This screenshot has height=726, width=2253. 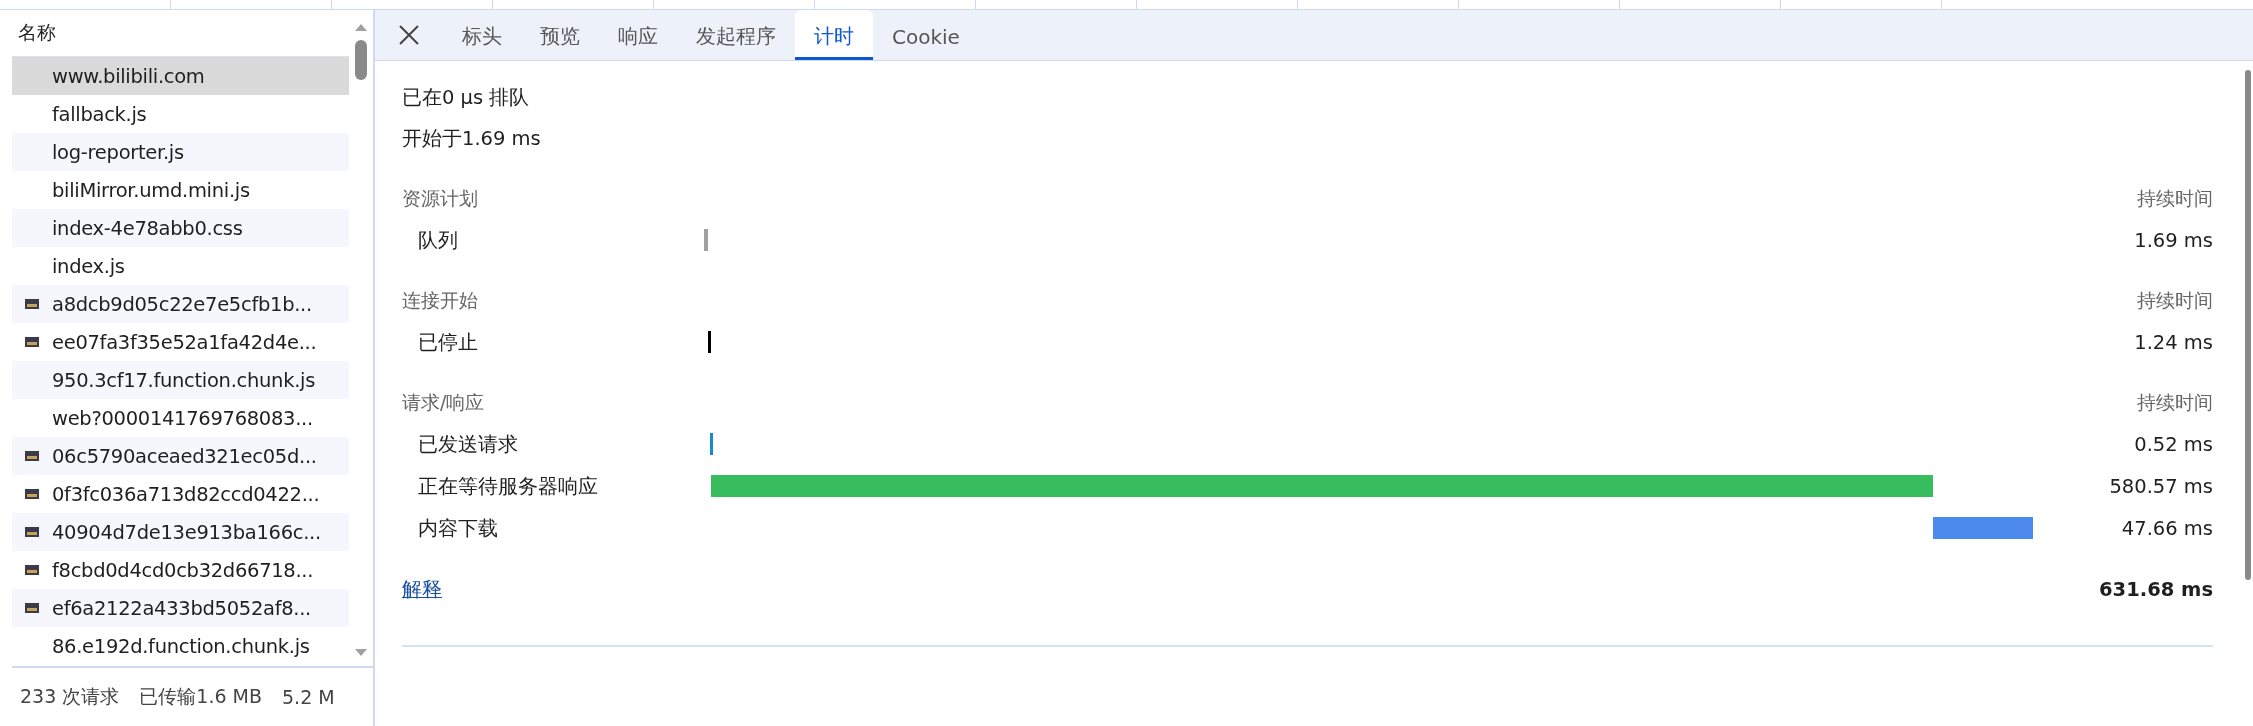 I want to click on timing-label: 已发送请求, so click(x=468, y=444).